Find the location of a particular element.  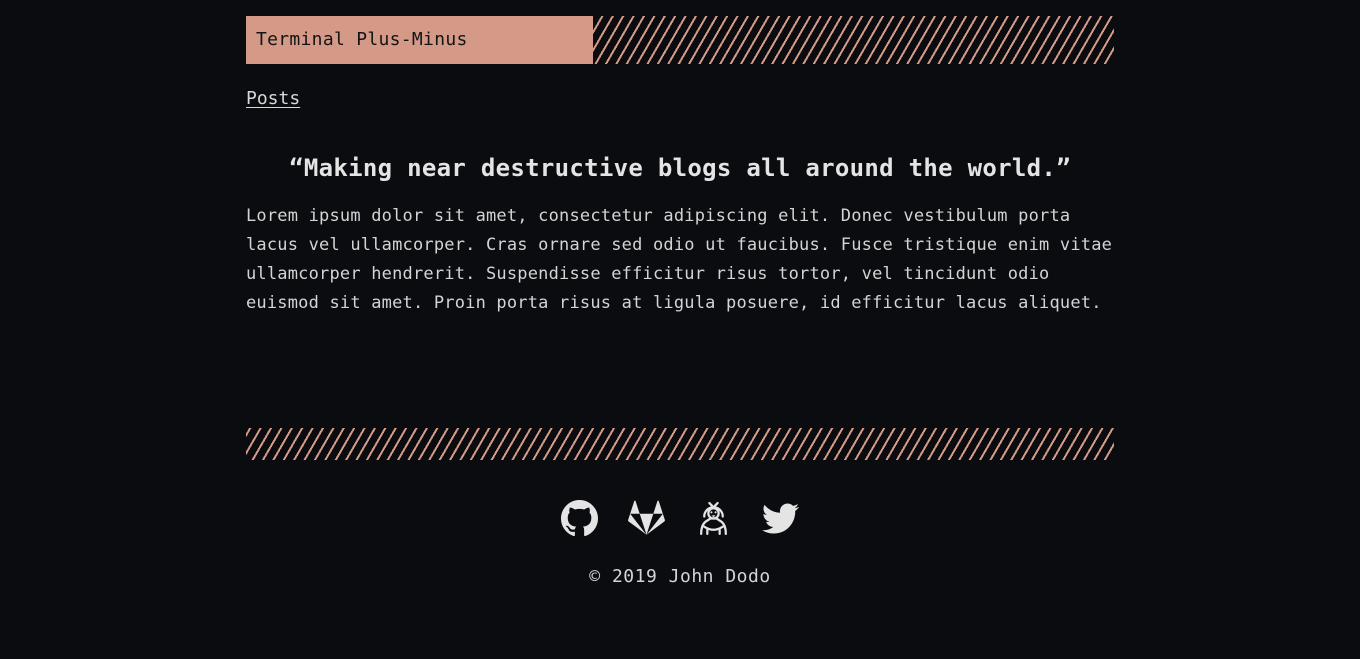

twitter-link is located at coordinates (780, 518).